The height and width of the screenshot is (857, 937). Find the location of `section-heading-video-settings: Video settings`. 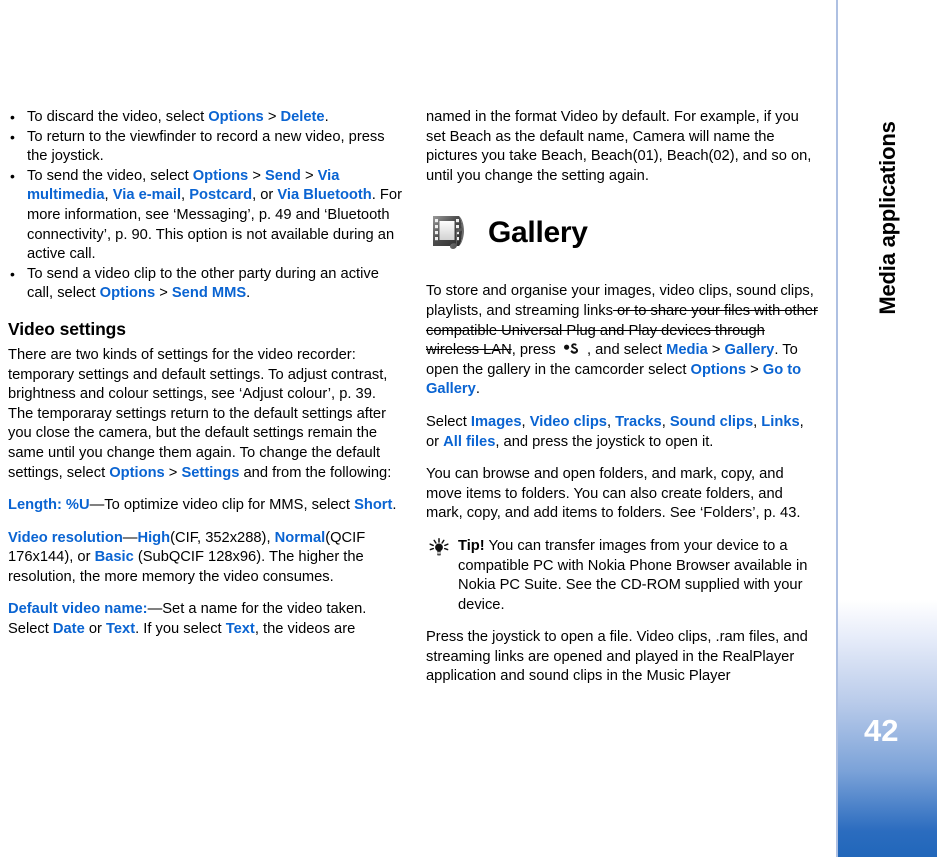

section-heading-video-settings: Video settings is located at coordinates (67, 328).